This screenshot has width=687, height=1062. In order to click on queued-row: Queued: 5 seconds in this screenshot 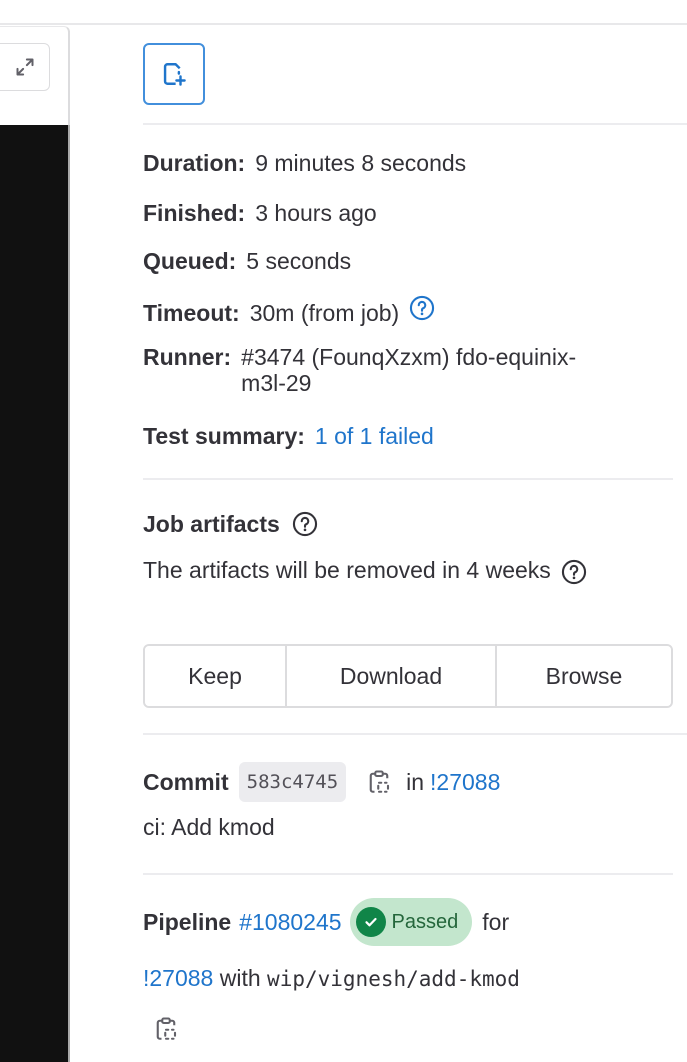, I will do `click(247, 261)`.